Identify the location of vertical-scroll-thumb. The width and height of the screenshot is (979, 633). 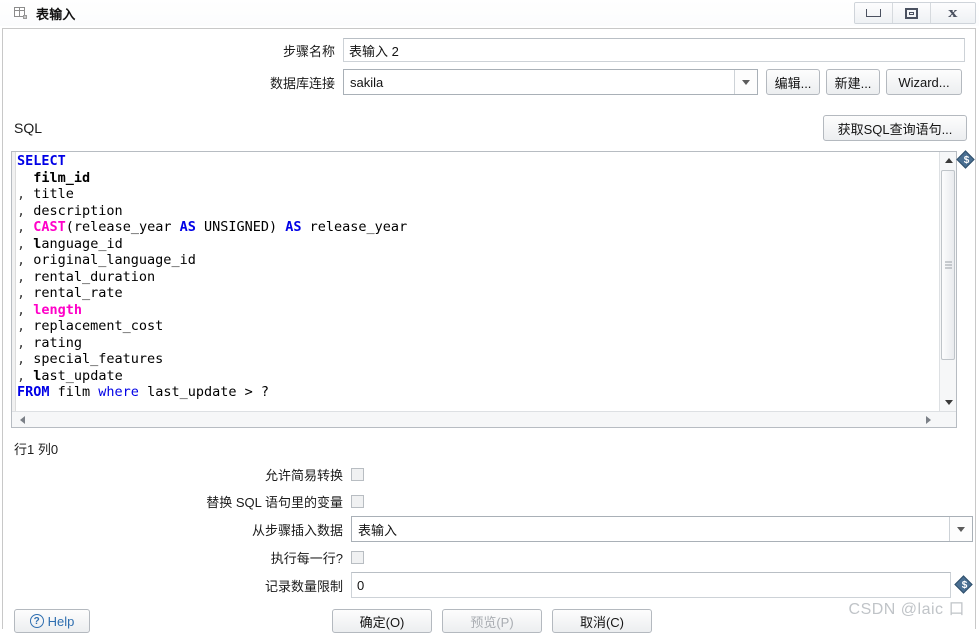
(948, 265).